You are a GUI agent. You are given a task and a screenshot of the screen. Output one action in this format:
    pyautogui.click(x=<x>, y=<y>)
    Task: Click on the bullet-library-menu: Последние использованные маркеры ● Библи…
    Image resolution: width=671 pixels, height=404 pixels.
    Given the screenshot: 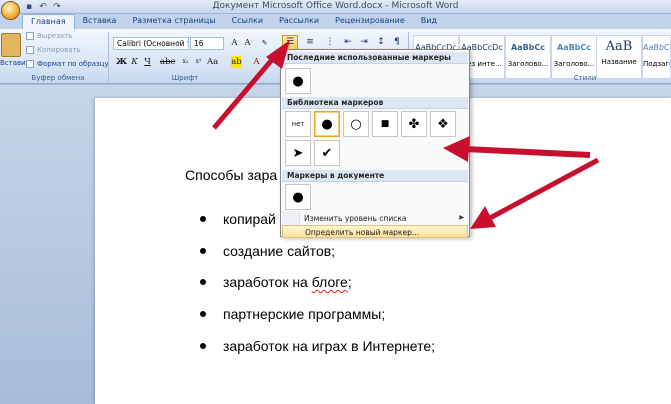 What is the action you would take?
    pyautogui.click(x=375, y=143)
    